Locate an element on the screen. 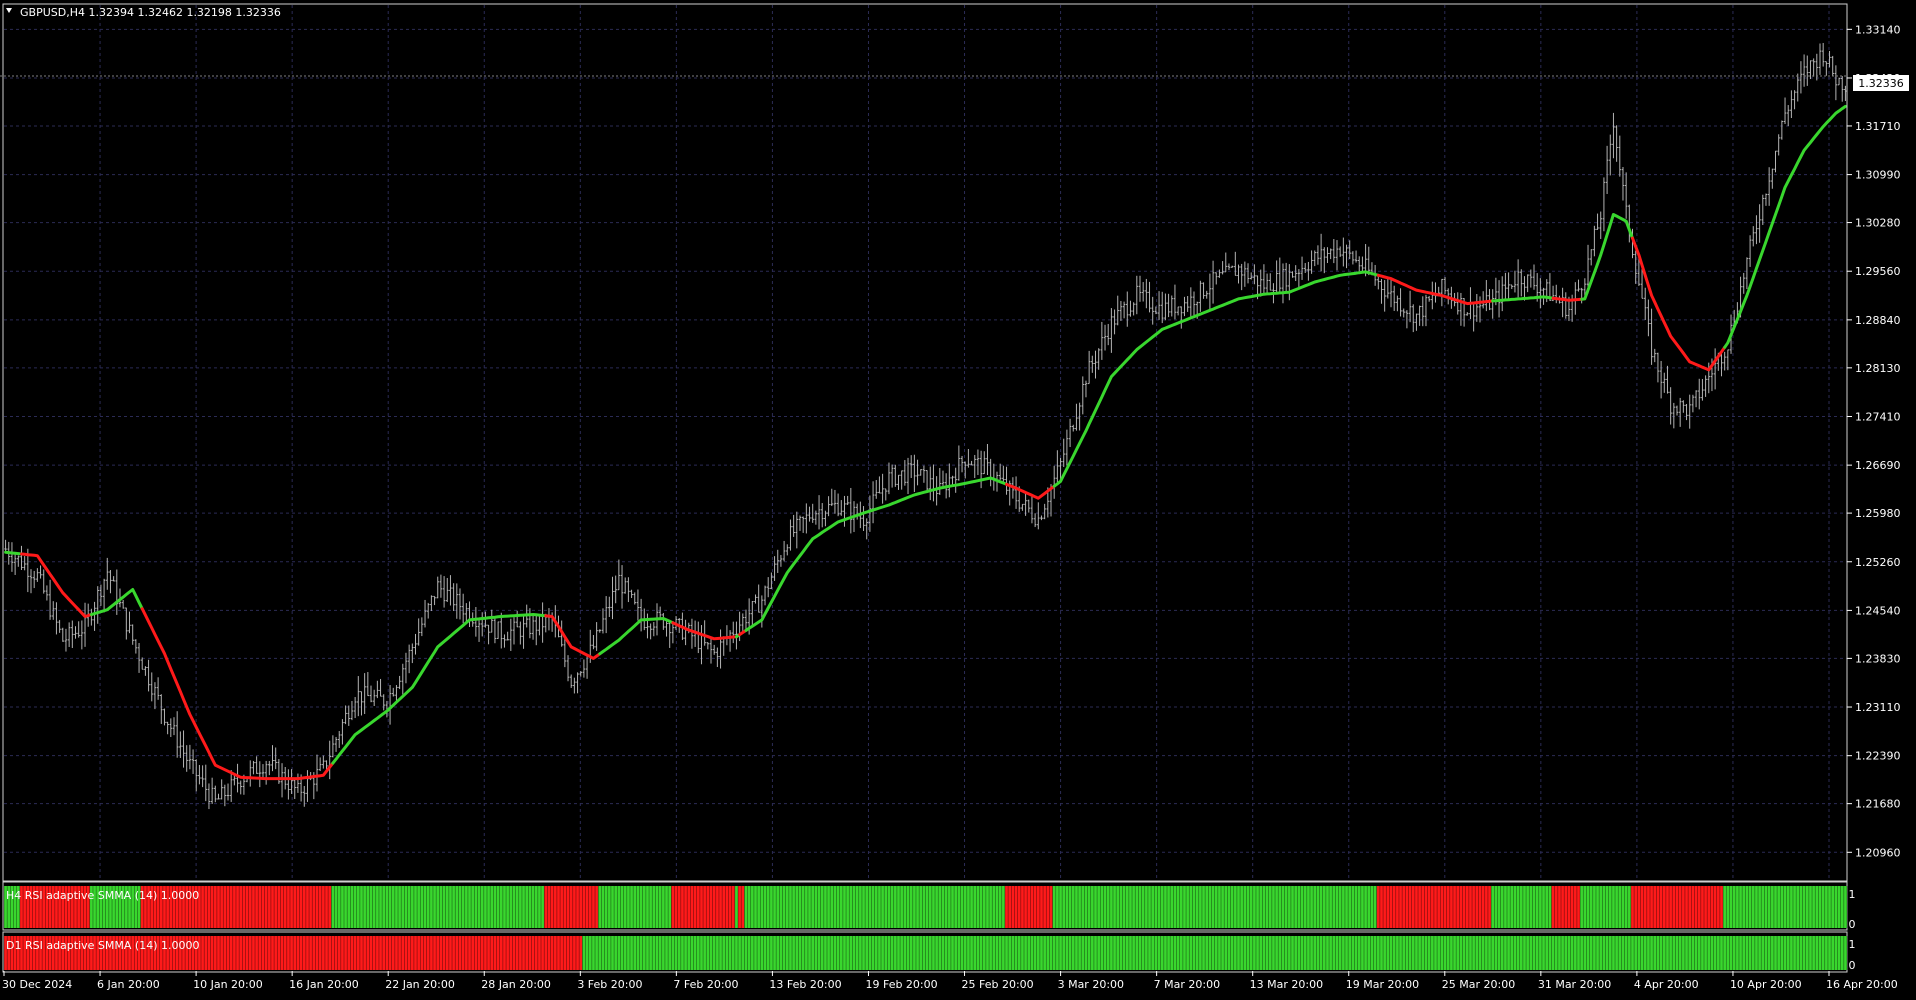  d1-scale-top: 1 is located at coordinates (1852, 944).